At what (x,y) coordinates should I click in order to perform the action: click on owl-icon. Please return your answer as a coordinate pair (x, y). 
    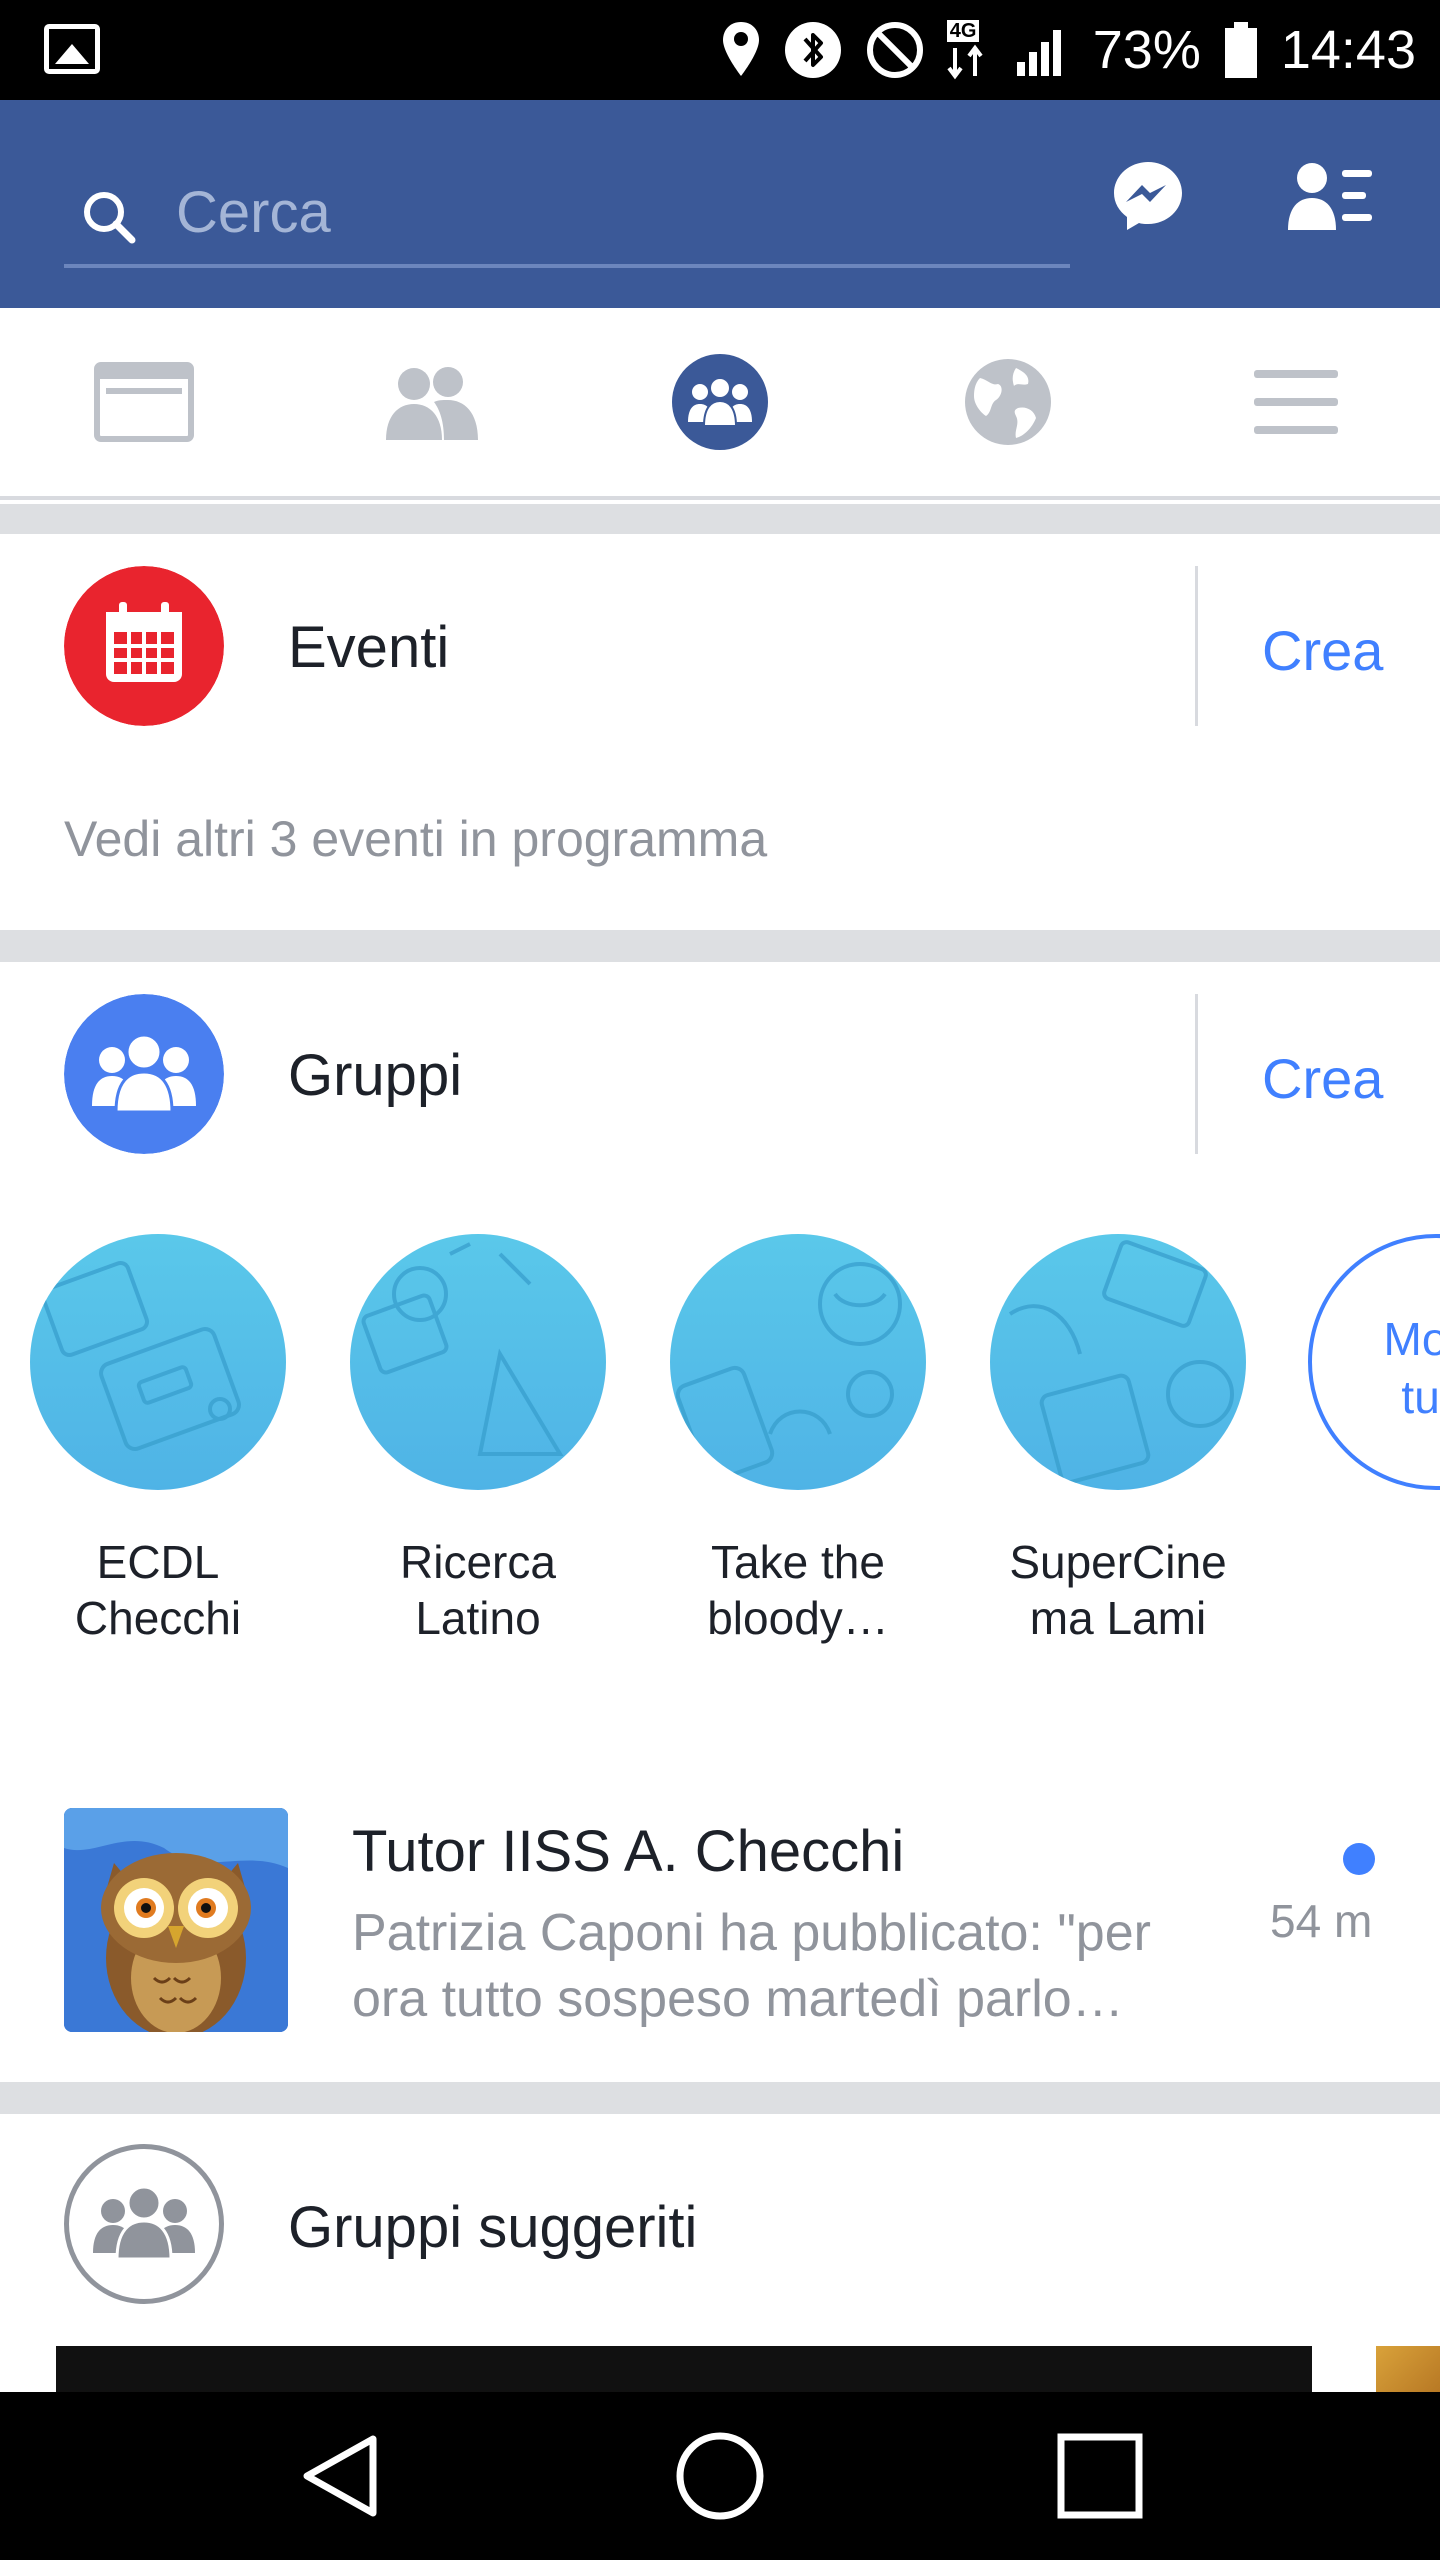
    Looking at the image, I should click on (176, 1920).